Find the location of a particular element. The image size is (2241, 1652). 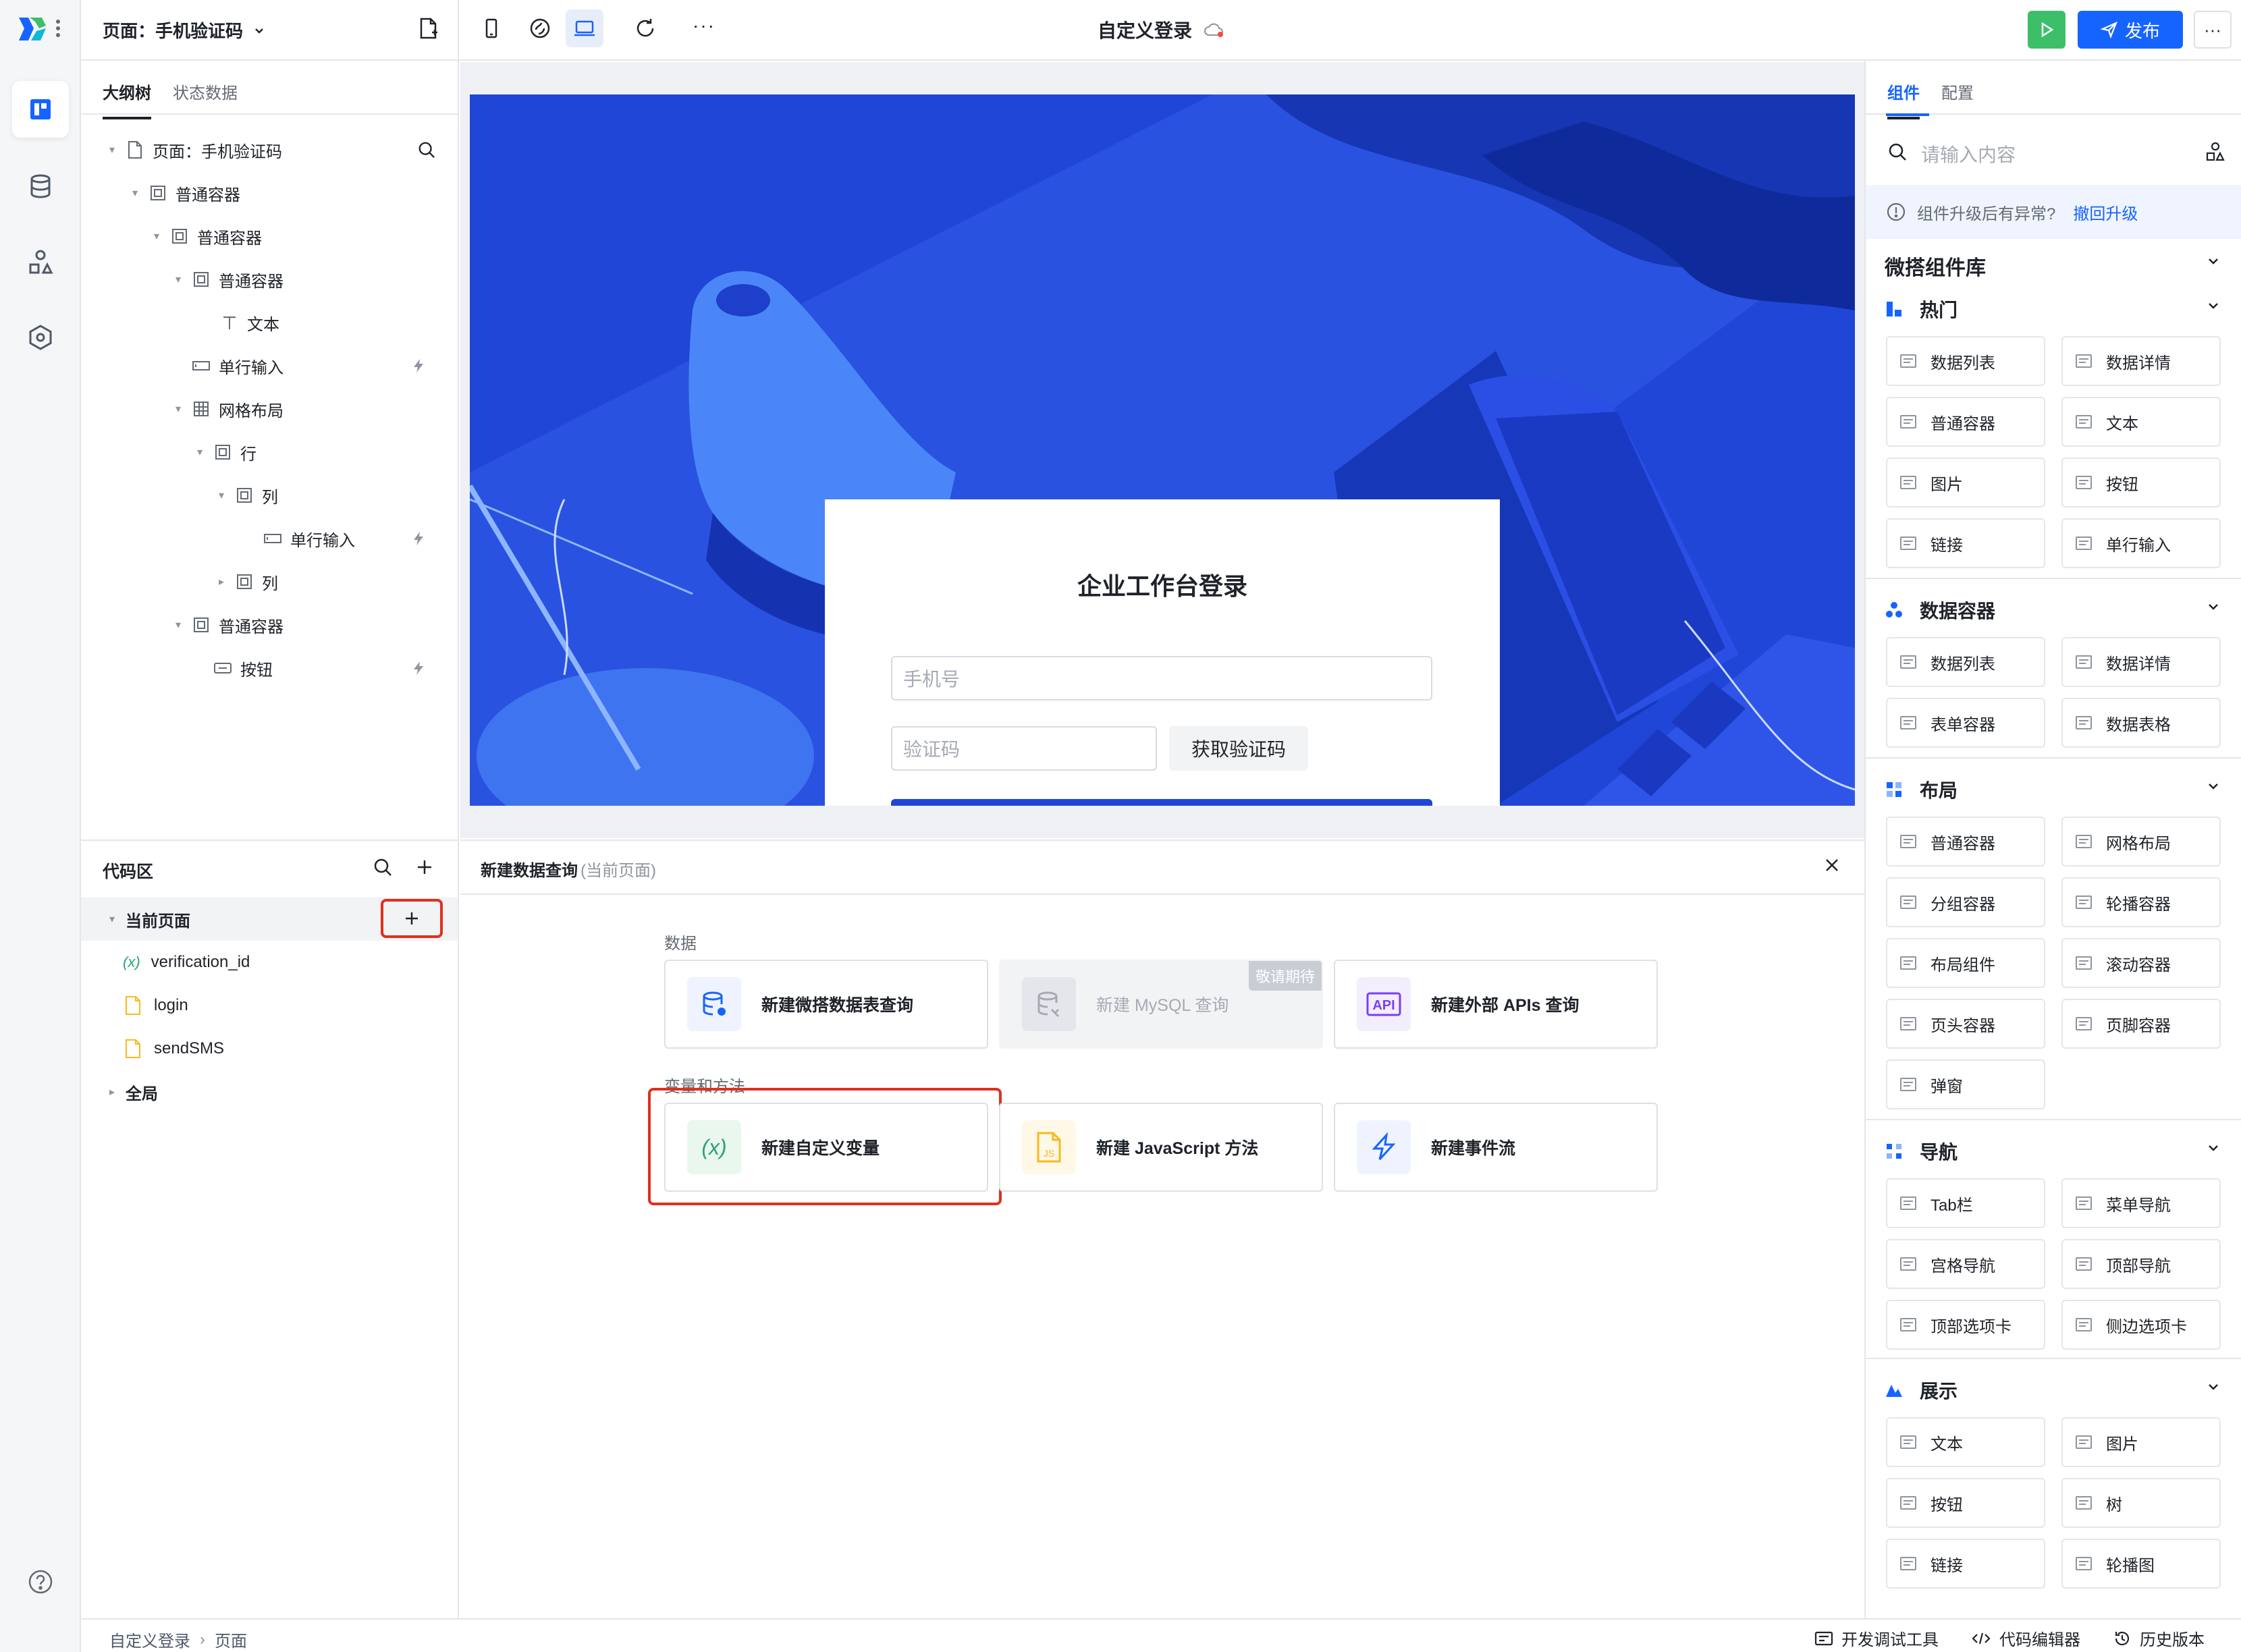

history-button: 历史版本 is located at coordinates (2159, 1638).